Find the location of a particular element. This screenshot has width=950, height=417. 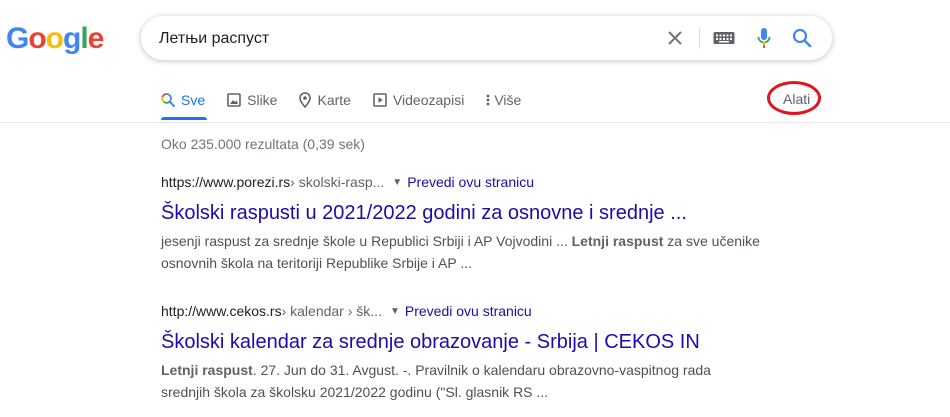

video-icon is located at coordinates (380, 100).